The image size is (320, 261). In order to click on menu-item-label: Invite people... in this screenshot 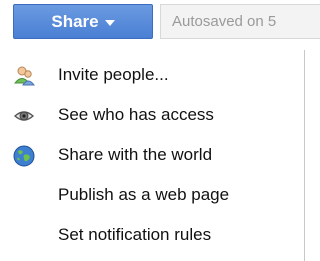, I will do `click(113, 74)`.